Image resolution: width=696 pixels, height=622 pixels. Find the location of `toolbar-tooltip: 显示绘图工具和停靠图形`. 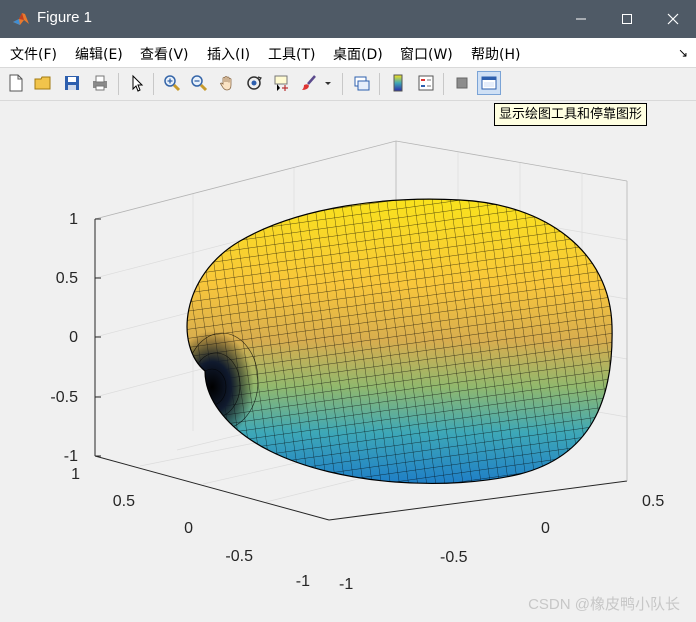

toolbar-tooltip: 显示绘图工具和停靠图形 is located at coordinates (571, 114).